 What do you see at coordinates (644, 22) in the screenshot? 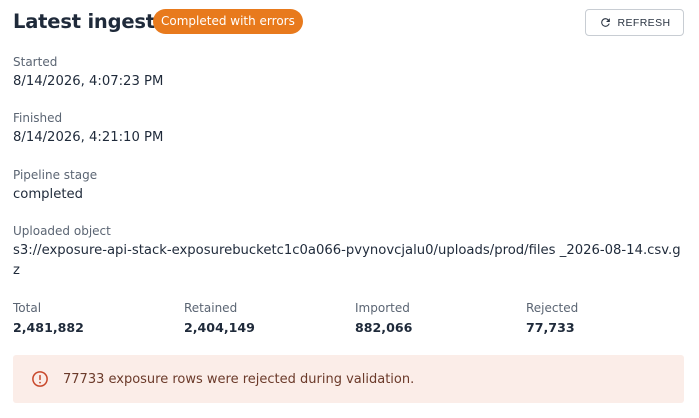
I see `refresh-label: REFRESH` at bounding box center [644, 22].